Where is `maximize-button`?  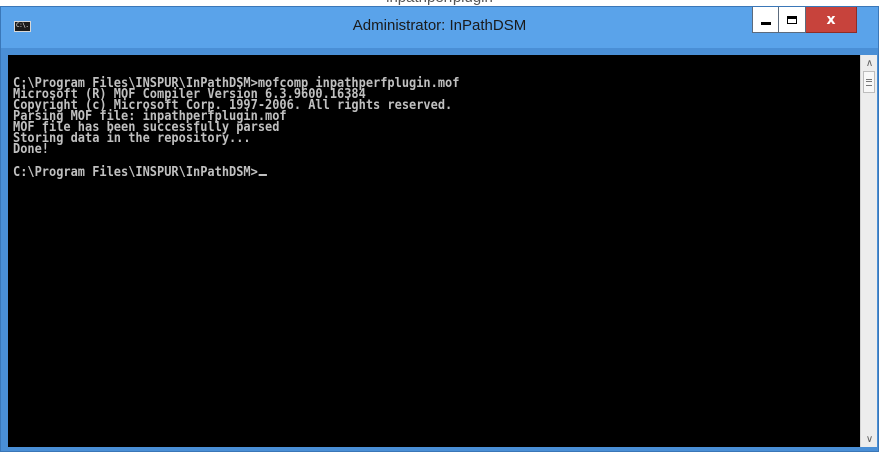 maximize-button is located at coordinates (792, 20).